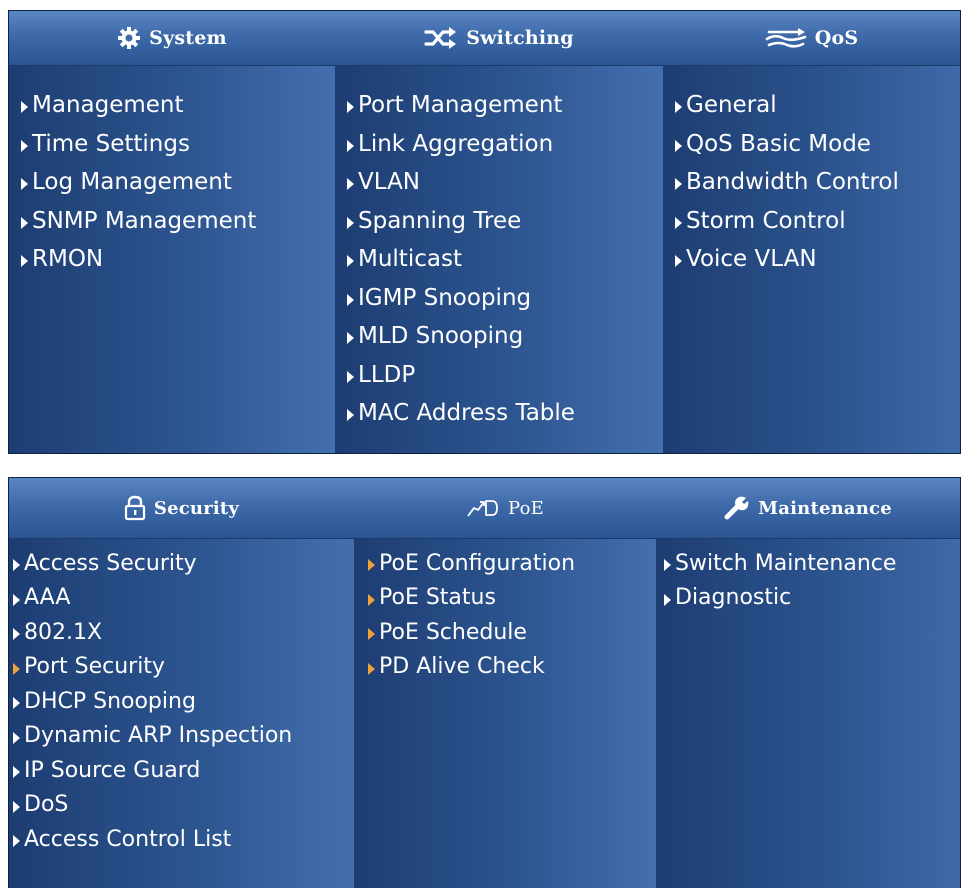 This screenshot has height=888, width=961. Describe the element at coordinates (786, 38) in the screenshot. I see `qos-waves-icon` at that location.